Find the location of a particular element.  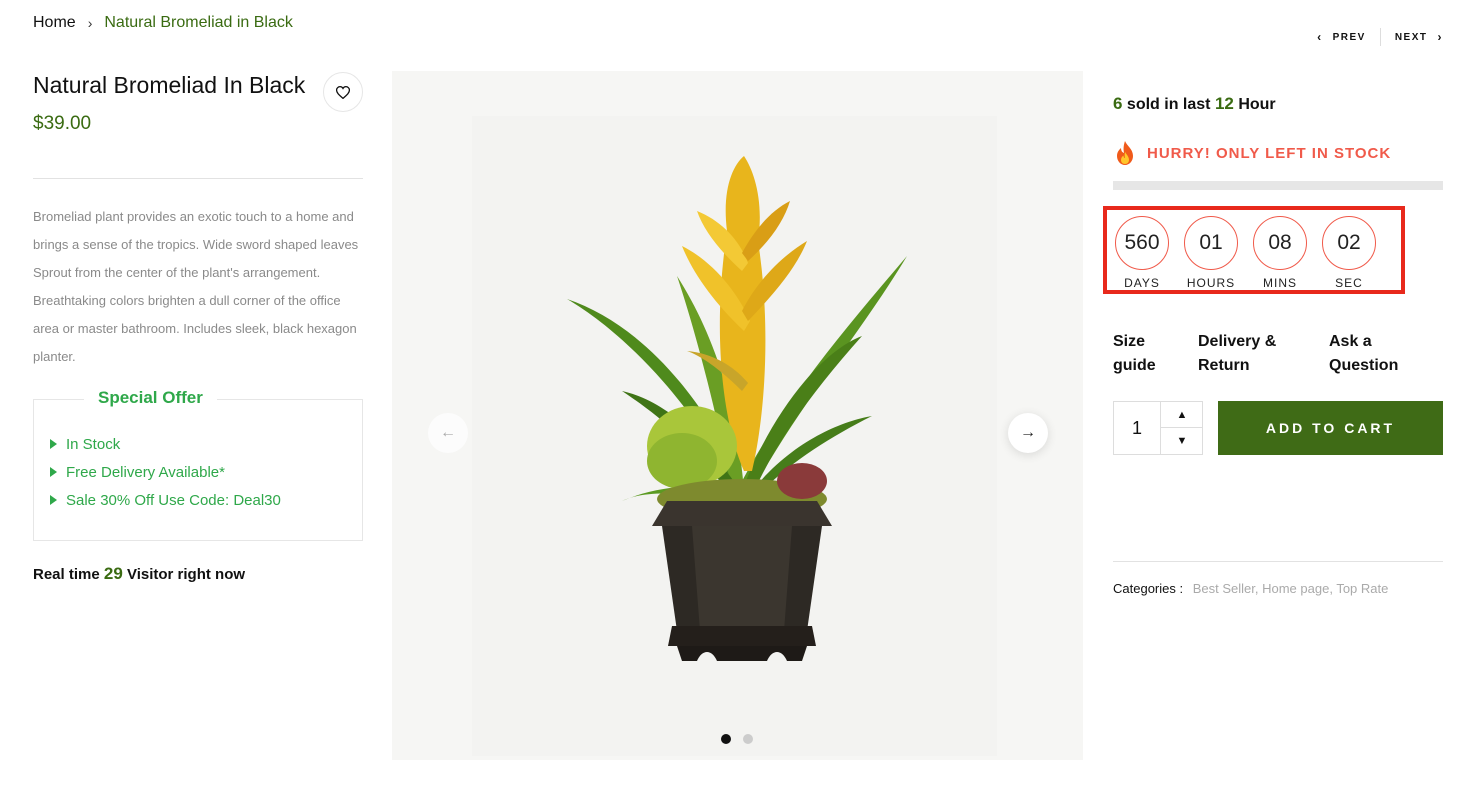

countdown-days: 560 DAYS is located at coordinates (1142, 253).